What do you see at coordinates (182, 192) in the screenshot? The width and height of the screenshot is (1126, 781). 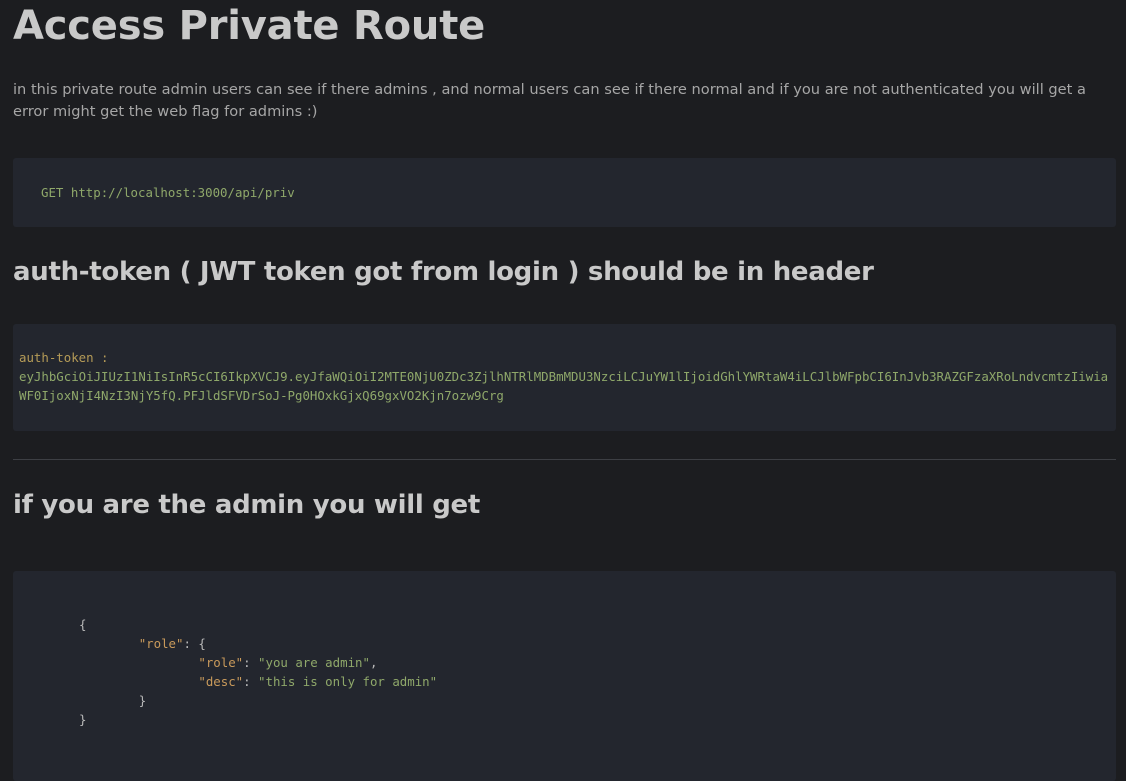 I see `request-url: http://localhost:3000/api/priv` at bounding box center [182, 192].